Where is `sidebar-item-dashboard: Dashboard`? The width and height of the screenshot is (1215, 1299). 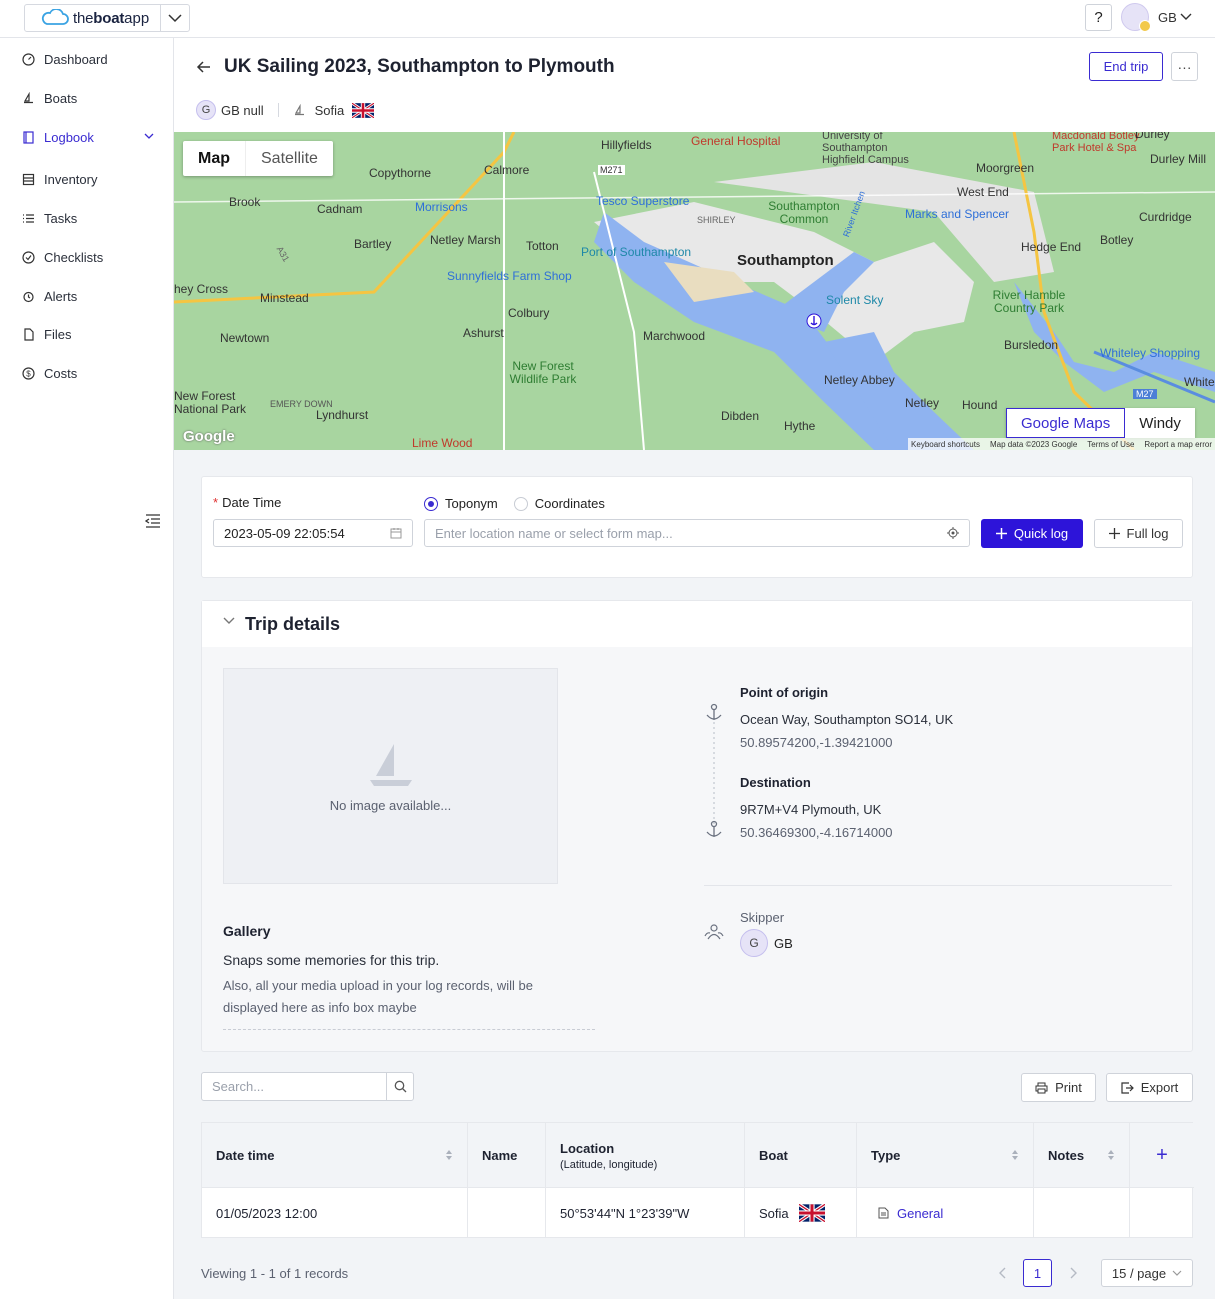
sidebar-item-dashboard: Dashboard is located at coordinates (65, 59).